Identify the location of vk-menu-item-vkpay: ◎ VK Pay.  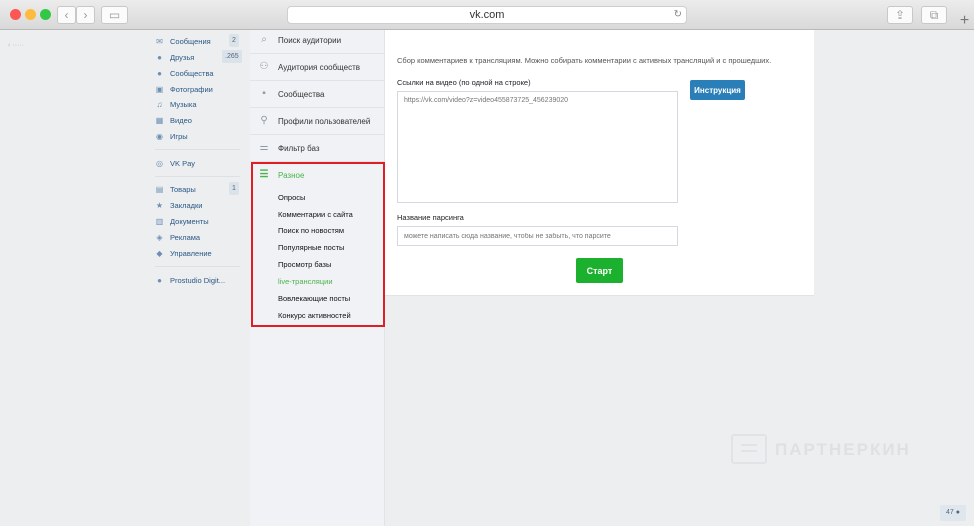
(175, 163).